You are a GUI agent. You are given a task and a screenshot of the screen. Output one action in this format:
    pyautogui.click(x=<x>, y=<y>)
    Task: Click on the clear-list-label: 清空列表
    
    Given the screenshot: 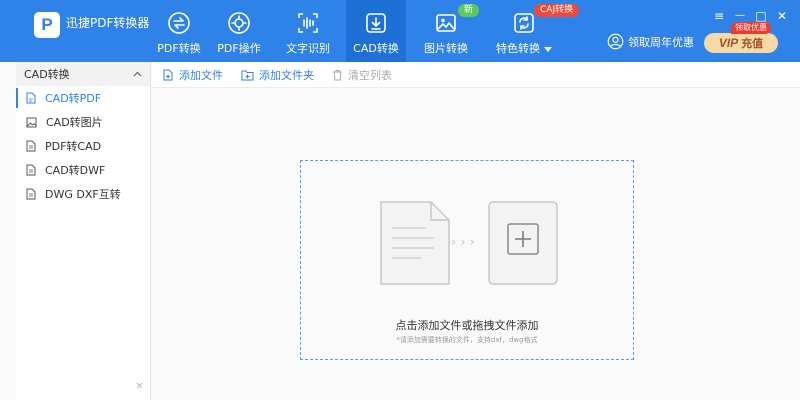 What is the action you would take?
    pyautogui.click(x=370, y=75)
    